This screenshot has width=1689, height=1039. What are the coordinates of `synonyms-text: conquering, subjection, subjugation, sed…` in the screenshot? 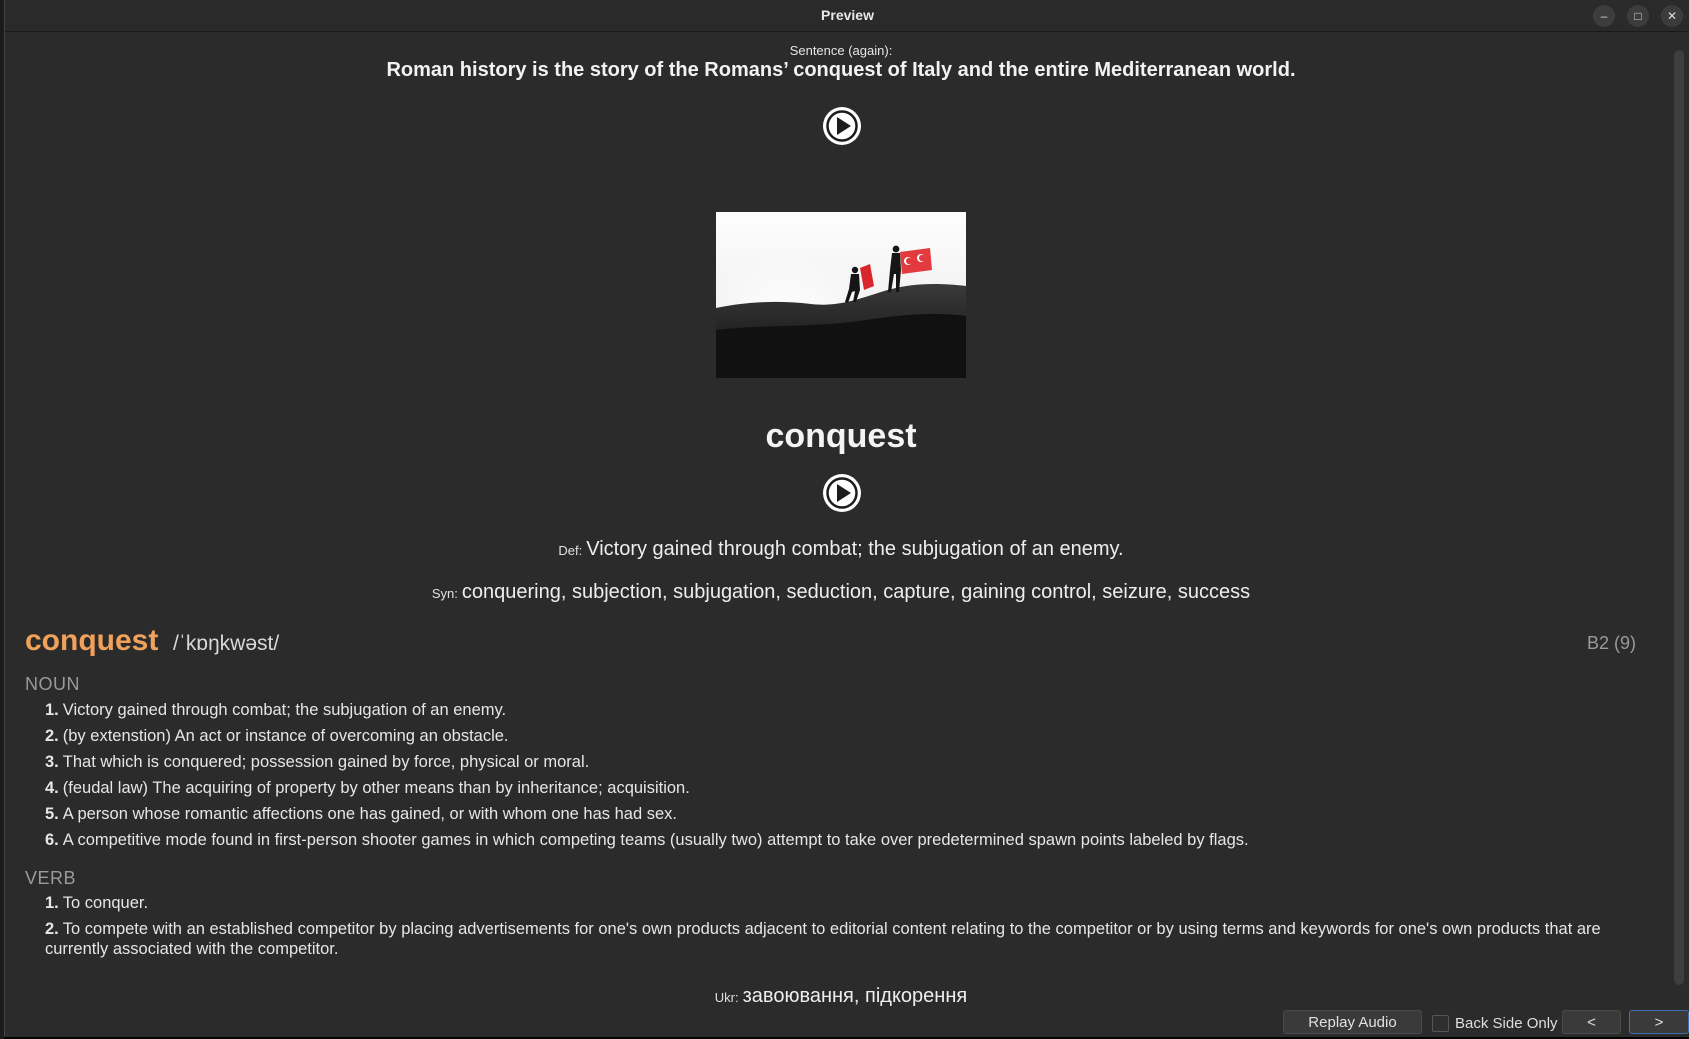 It's located at (856, 592).